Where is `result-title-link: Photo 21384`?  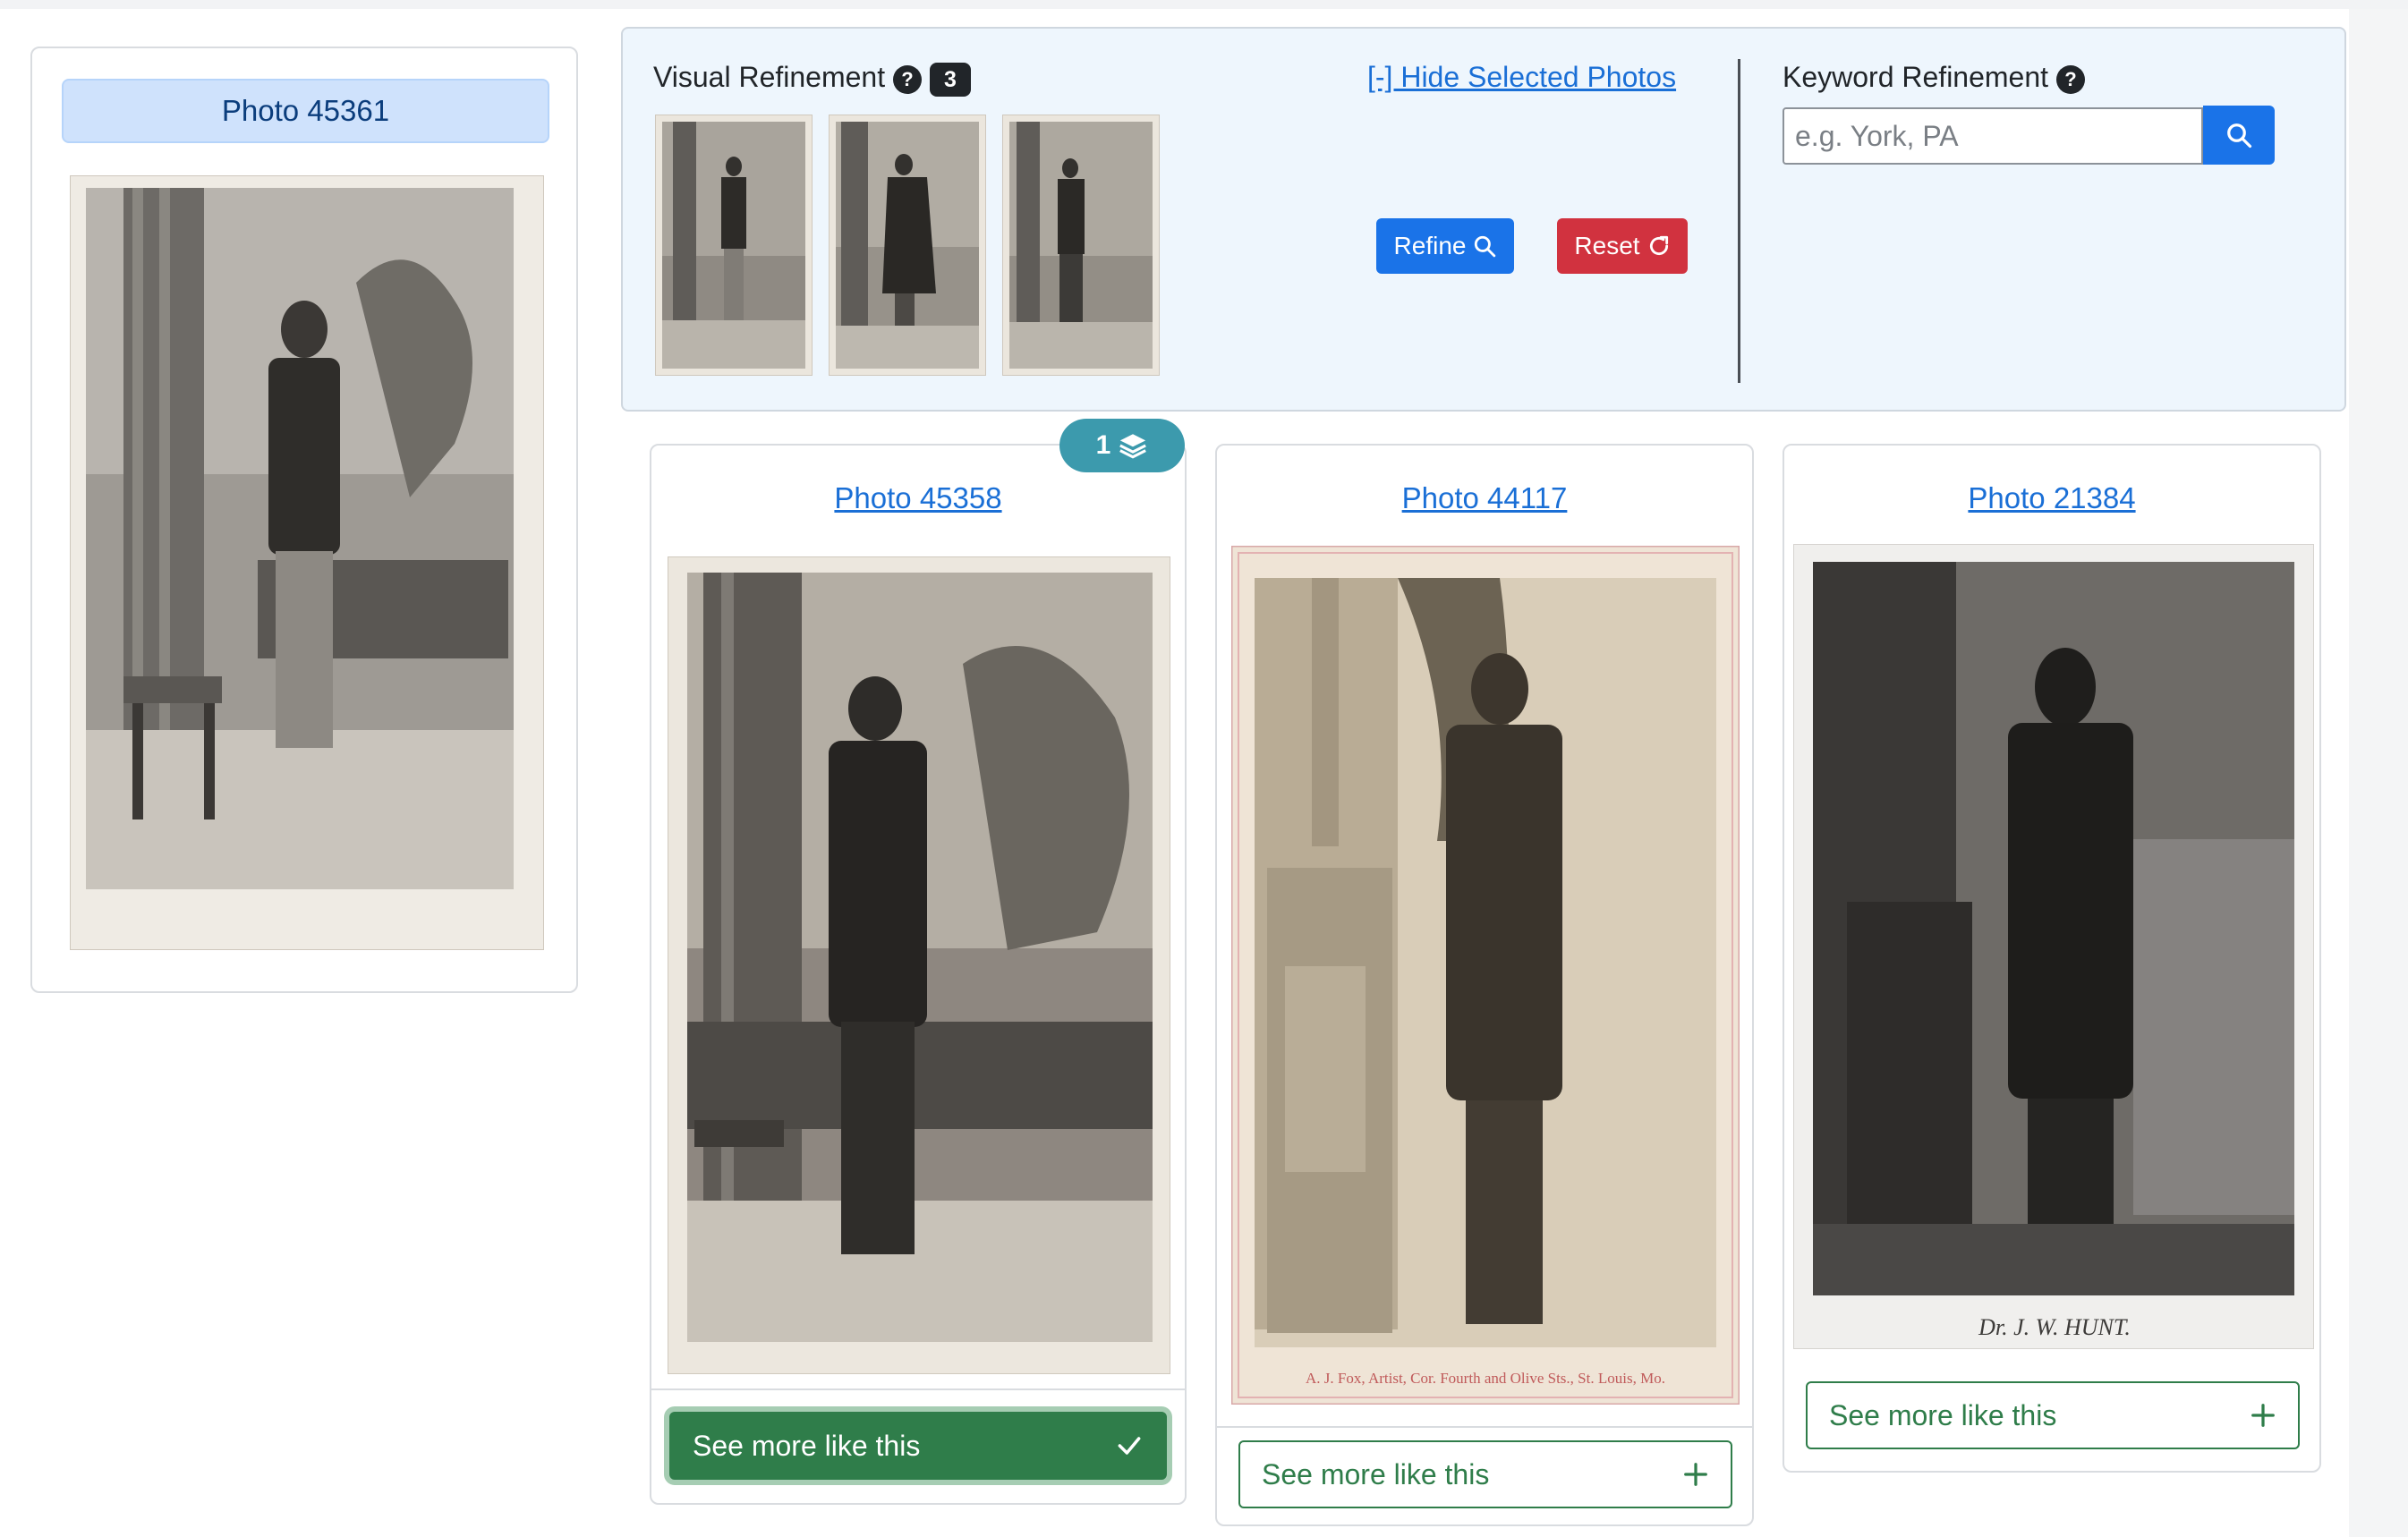
result-title-link: Photo 21384 is located at coordinates (2051, 498).